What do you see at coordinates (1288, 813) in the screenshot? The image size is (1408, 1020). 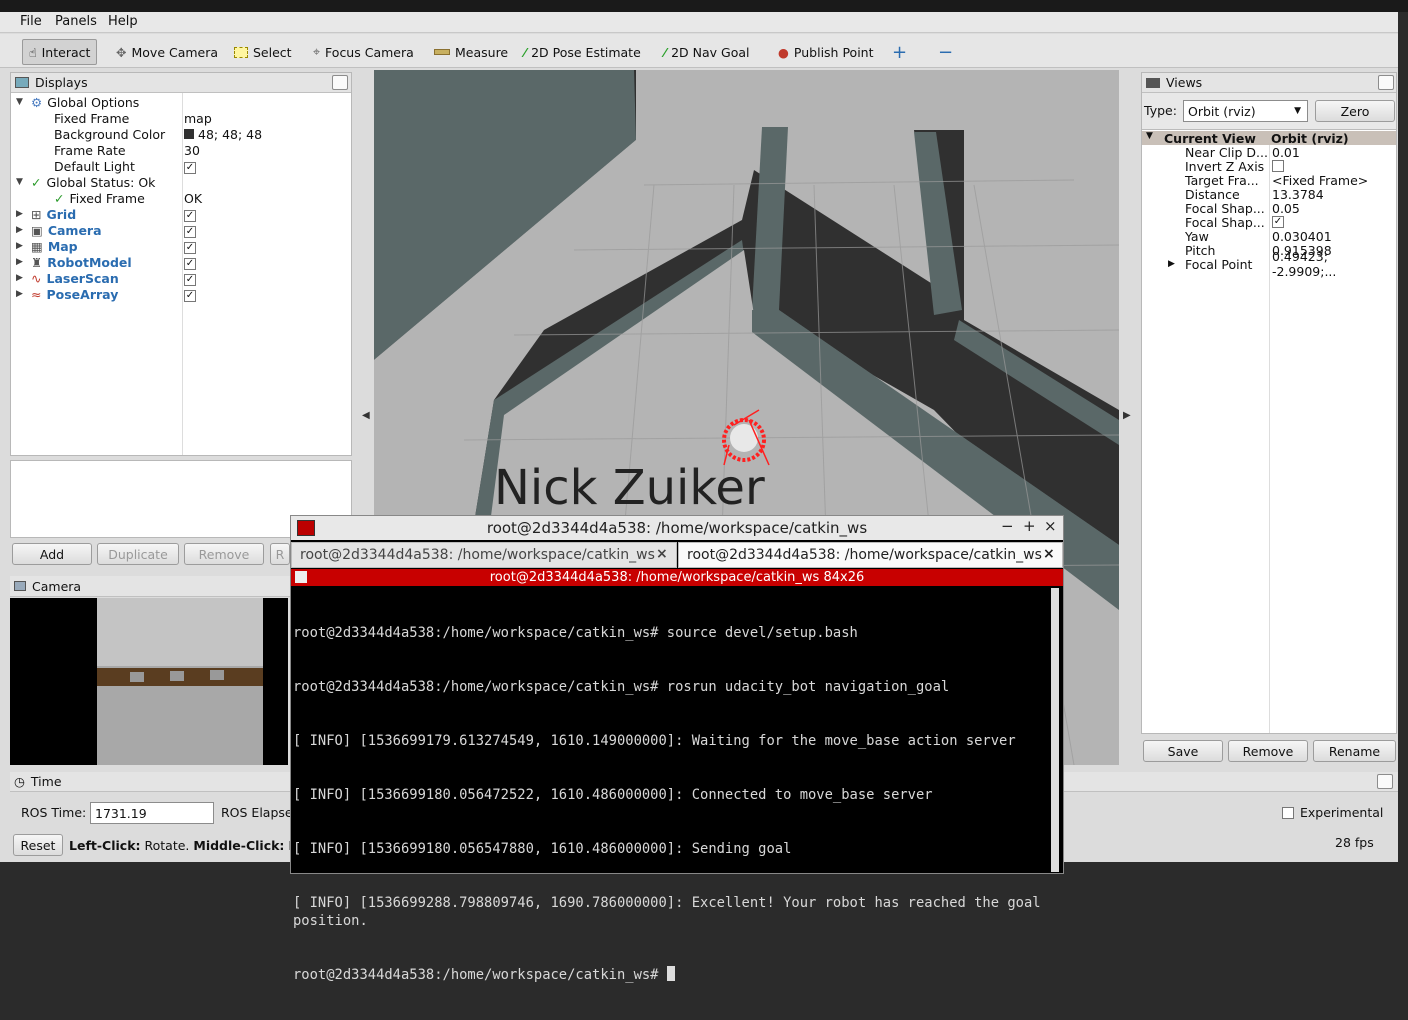 I see `experimental-checkbox` at bounding box center [1288, 813].